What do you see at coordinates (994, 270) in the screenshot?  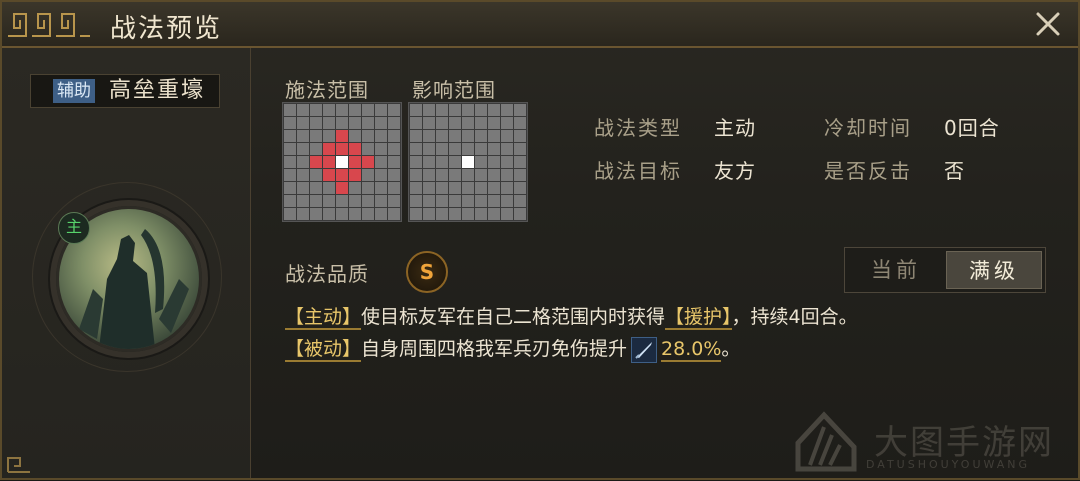 I see `tab-max-level: 满级` at bounding box center [994, 270].